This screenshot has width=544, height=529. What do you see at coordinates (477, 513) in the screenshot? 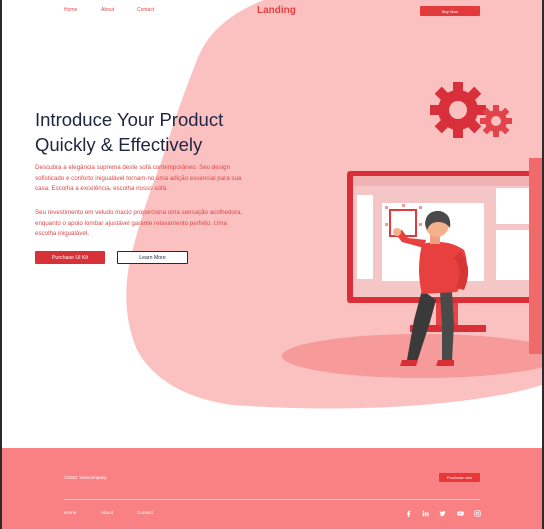
I see `instagram-icon` at bounding box center [477, 513].